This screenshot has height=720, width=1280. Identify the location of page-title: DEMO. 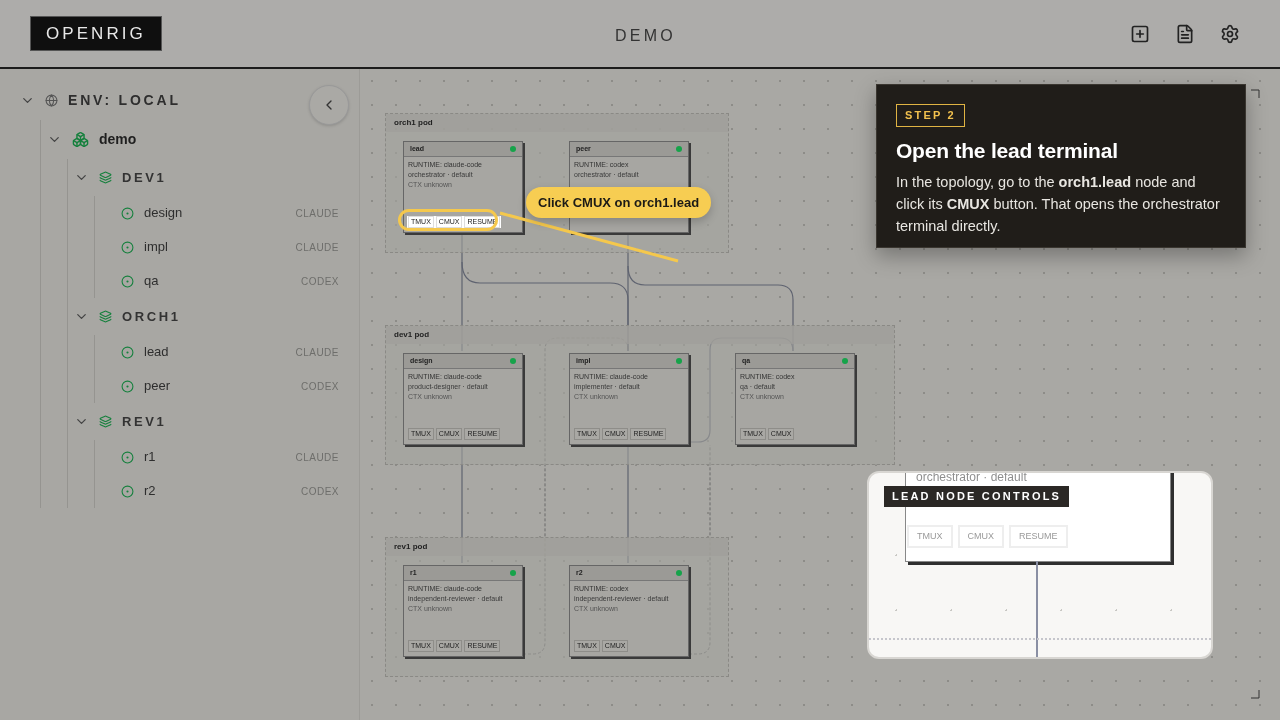
(645, 36).